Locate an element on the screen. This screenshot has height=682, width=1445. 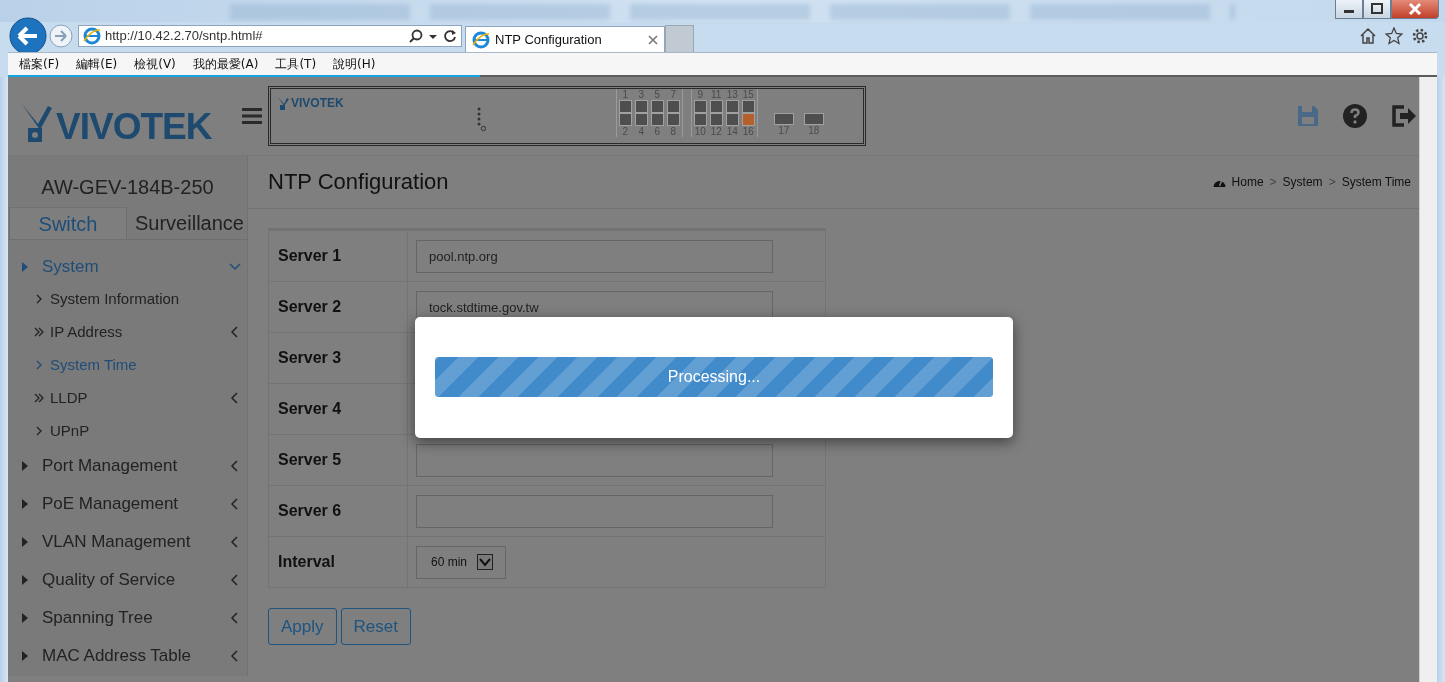
sidebar-item: PoE Management is located at coordinates (127, 504).